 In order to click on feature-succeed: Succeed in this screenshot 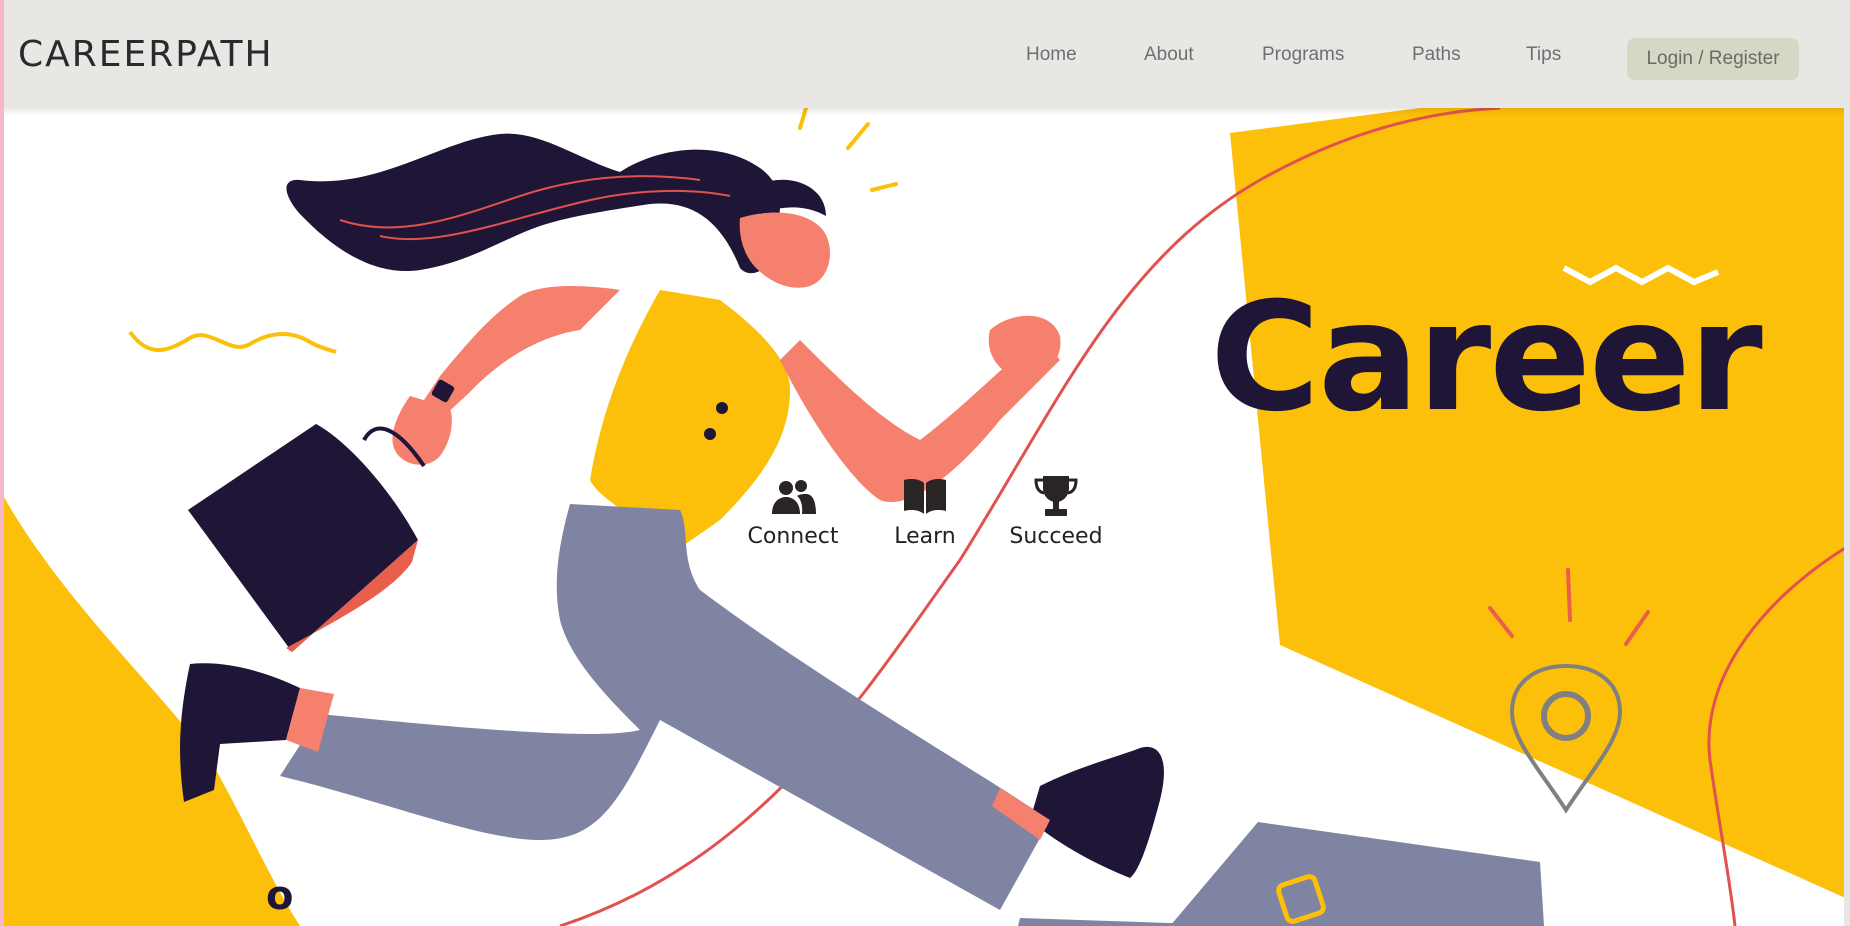, I will do `click(1056, 511)`.